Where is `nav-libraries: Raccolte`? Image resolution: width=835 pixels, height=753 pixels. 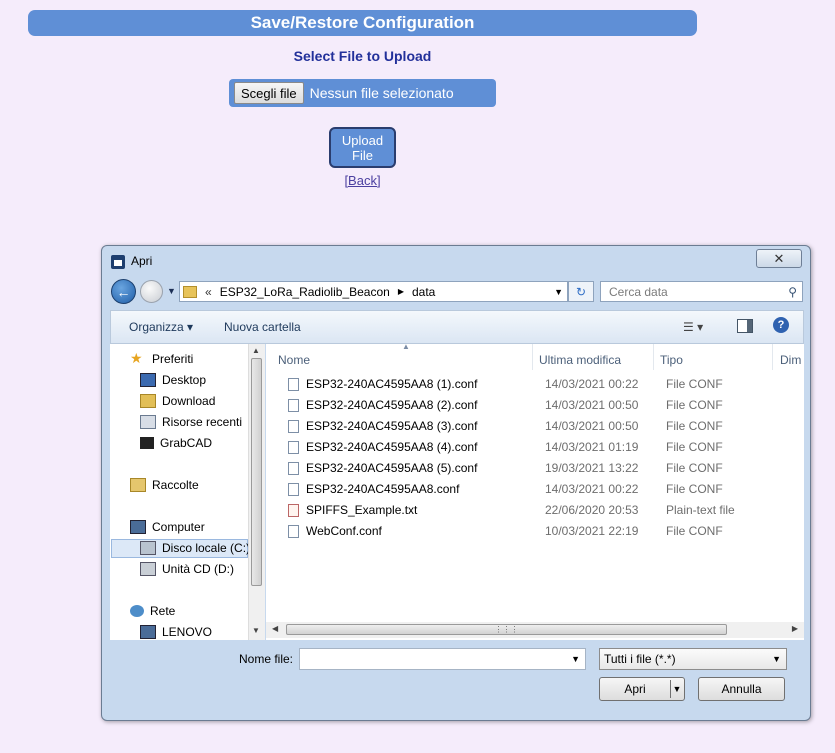 nav-libraries: Raccolte is located at coordinates (164, 485).